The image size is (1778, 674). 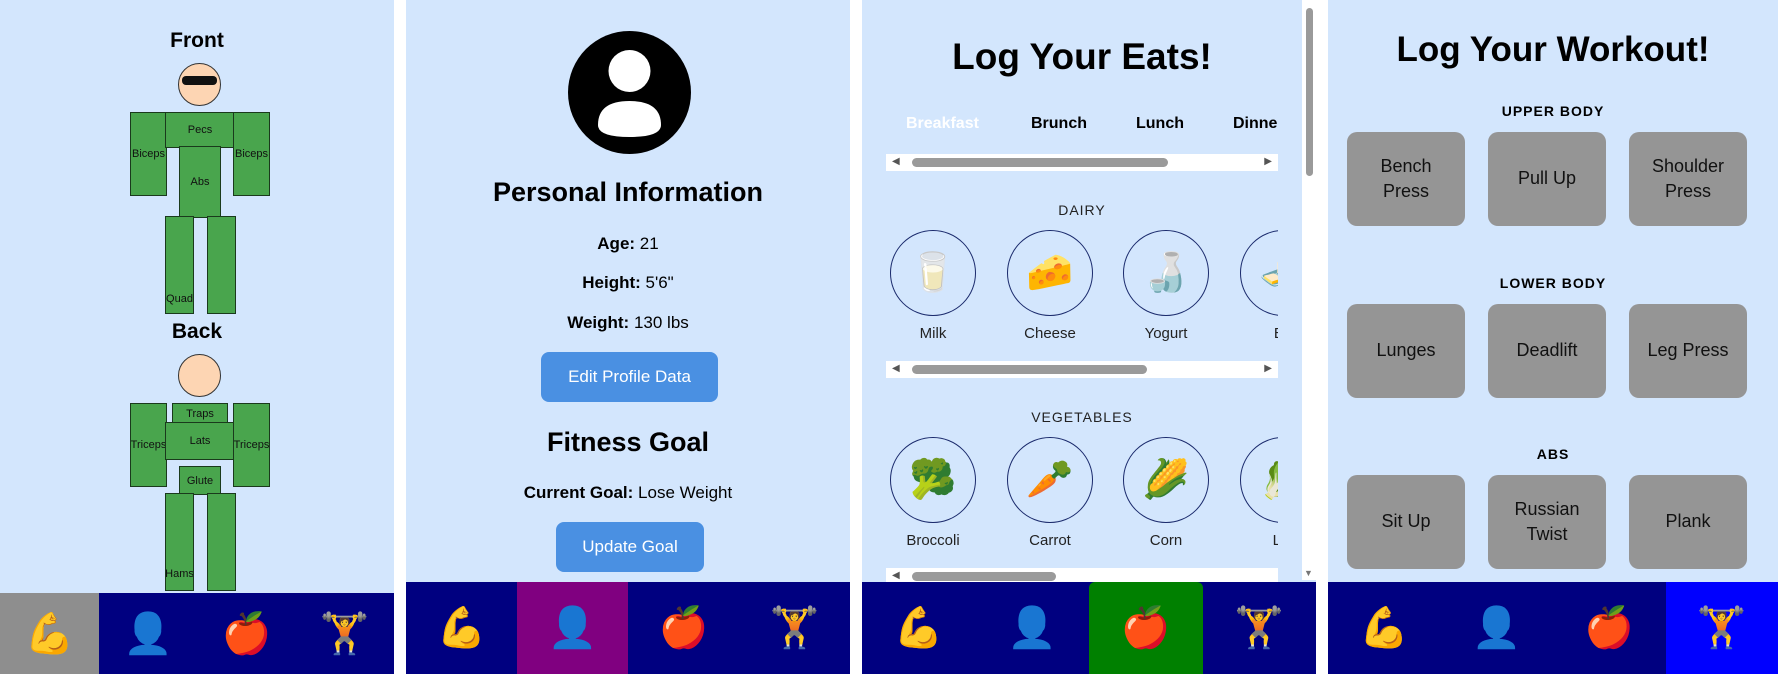 I want to click on dairy-scrollbar: ◀ ▶, so click(x=1082, y=369).